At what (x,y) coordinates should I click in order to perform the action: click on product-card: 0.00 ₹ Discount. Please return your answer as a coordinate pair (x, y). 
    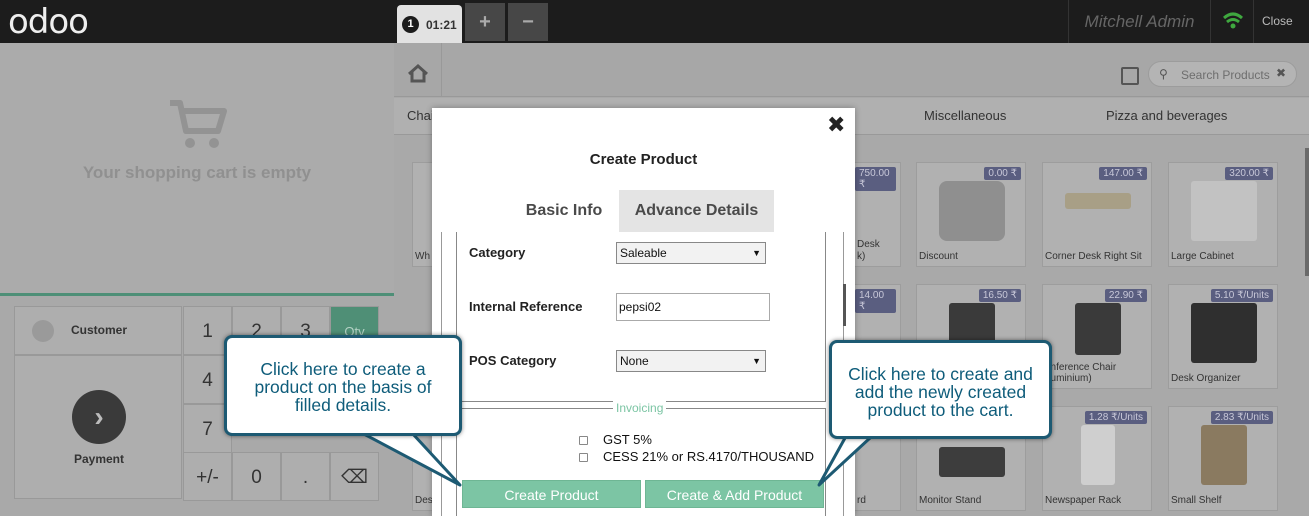
    Looking at the image, I should click on (971, 214).